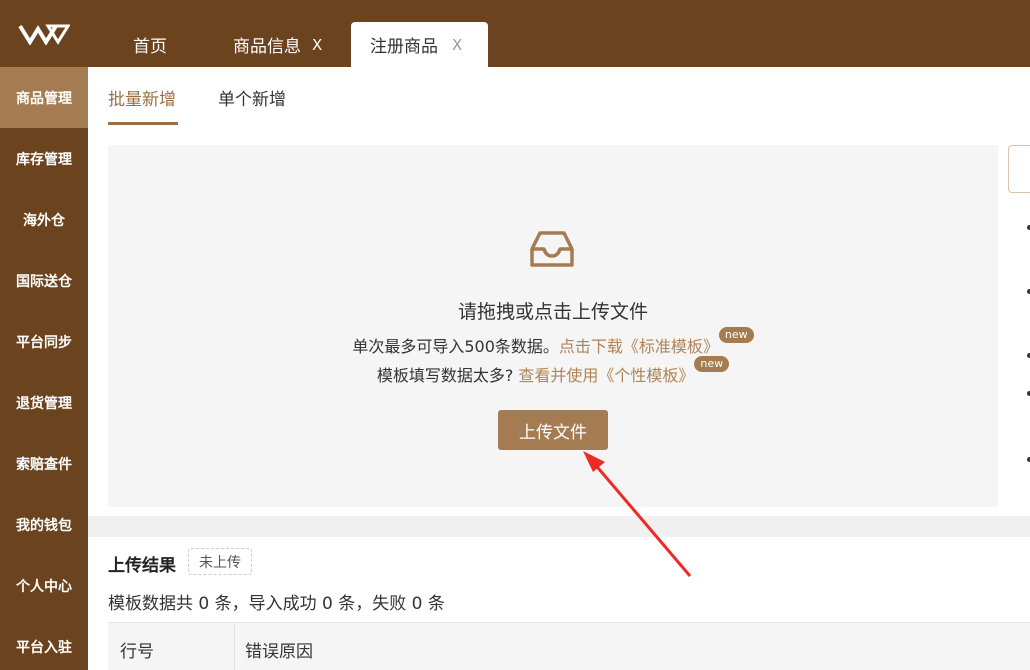 The image size is (1030, 670). Describe the element at coordinates (639, 346) in the screenshot. I see `download-standard-template-link: 点击下载《标准模板》` at that location.